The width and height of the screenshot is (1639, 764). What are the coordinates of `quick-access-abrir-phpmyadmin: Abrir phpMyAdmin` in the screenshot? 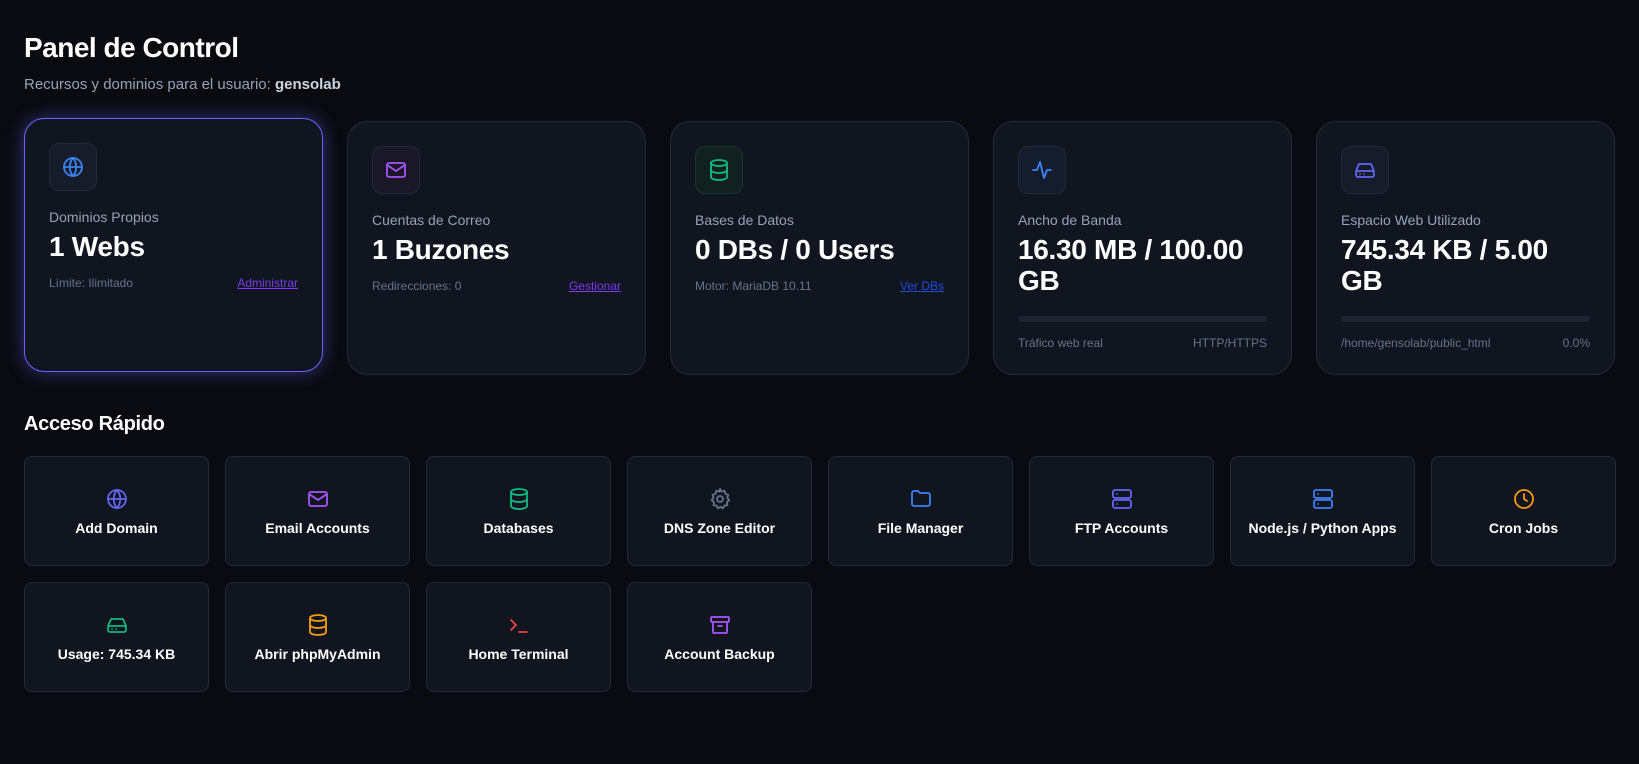 It's located at (317, 637).